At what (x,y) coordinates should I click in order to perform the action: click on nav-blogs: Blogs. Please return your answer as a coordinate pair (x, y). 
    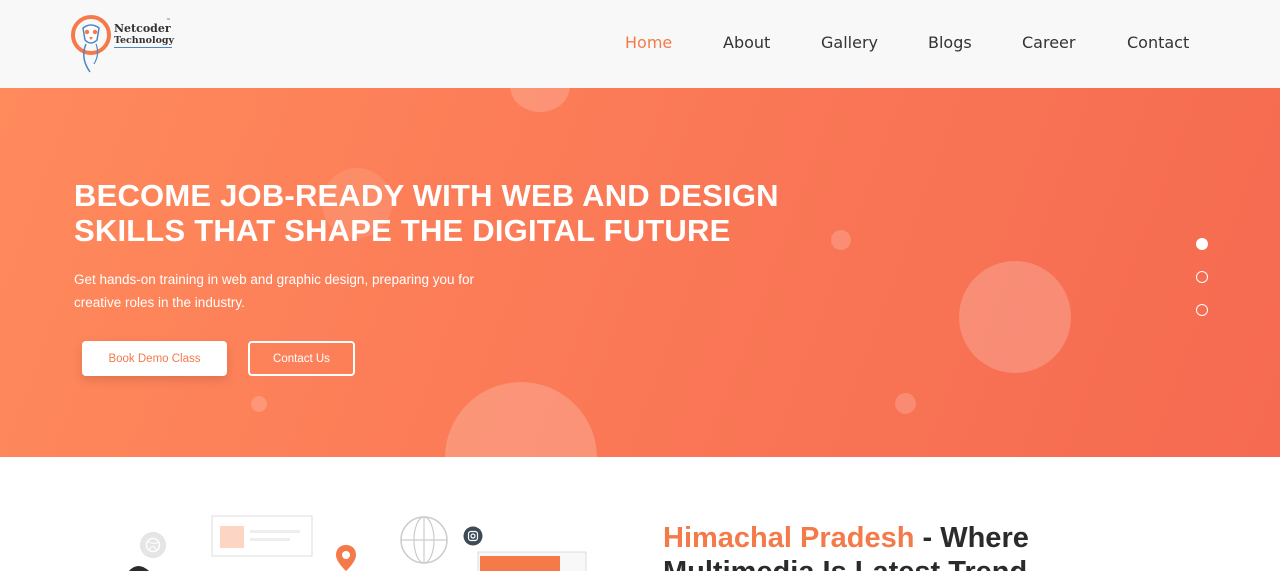
    Looking at the image, I should click on (950, 42).